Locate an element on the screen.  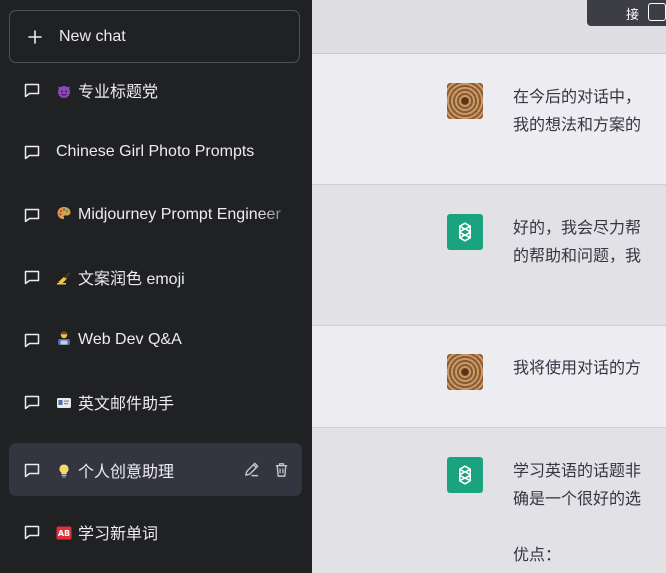
new-chat-label: New chat is located at coordinates (92, 36).